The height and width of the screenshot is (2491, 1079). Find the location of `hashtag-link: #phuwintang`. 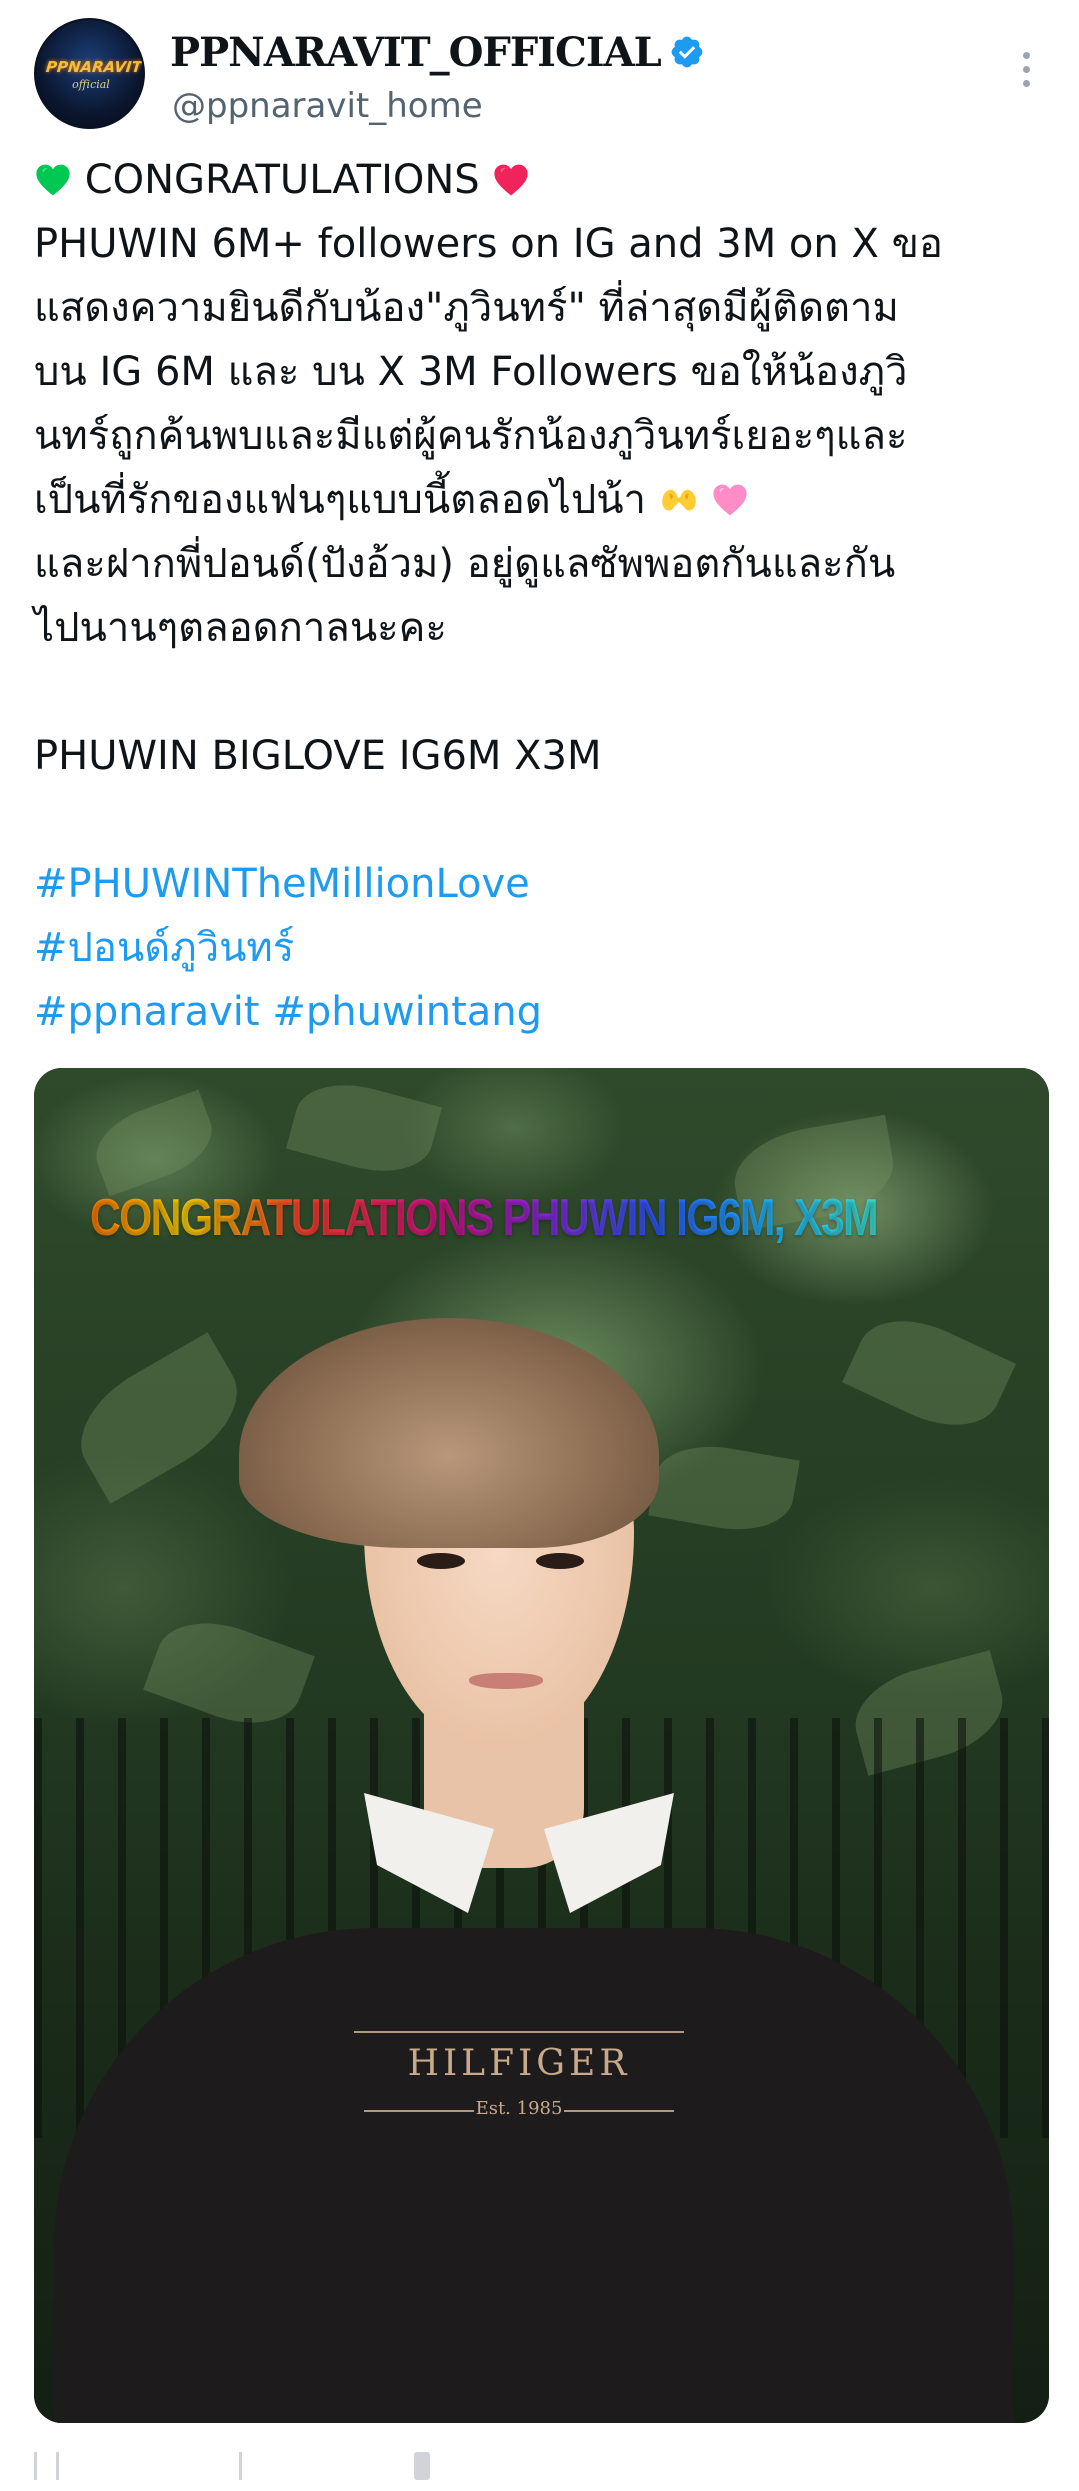

hashtag-link: #phuwintang is located at coordinates (407, 1012).